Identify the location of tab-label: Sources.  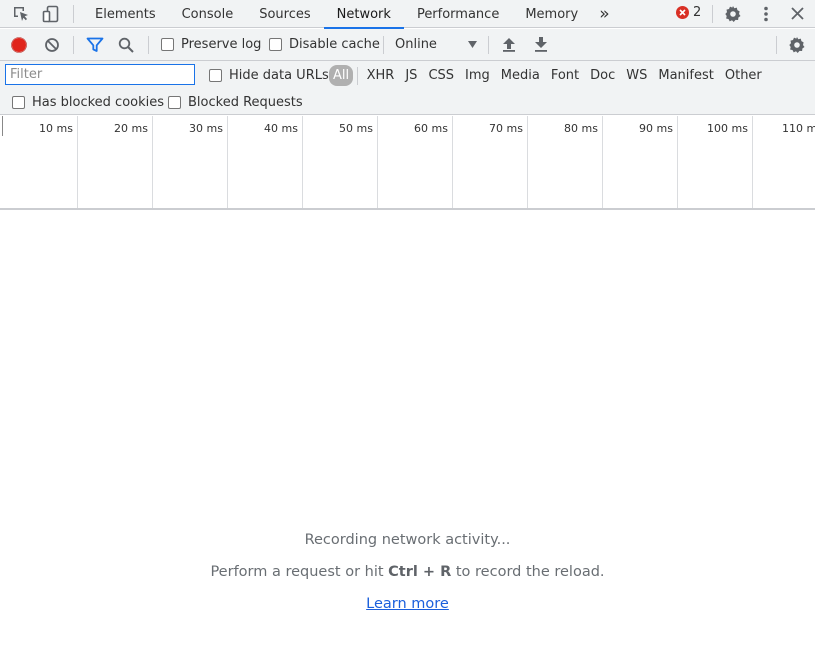
(285, 14).